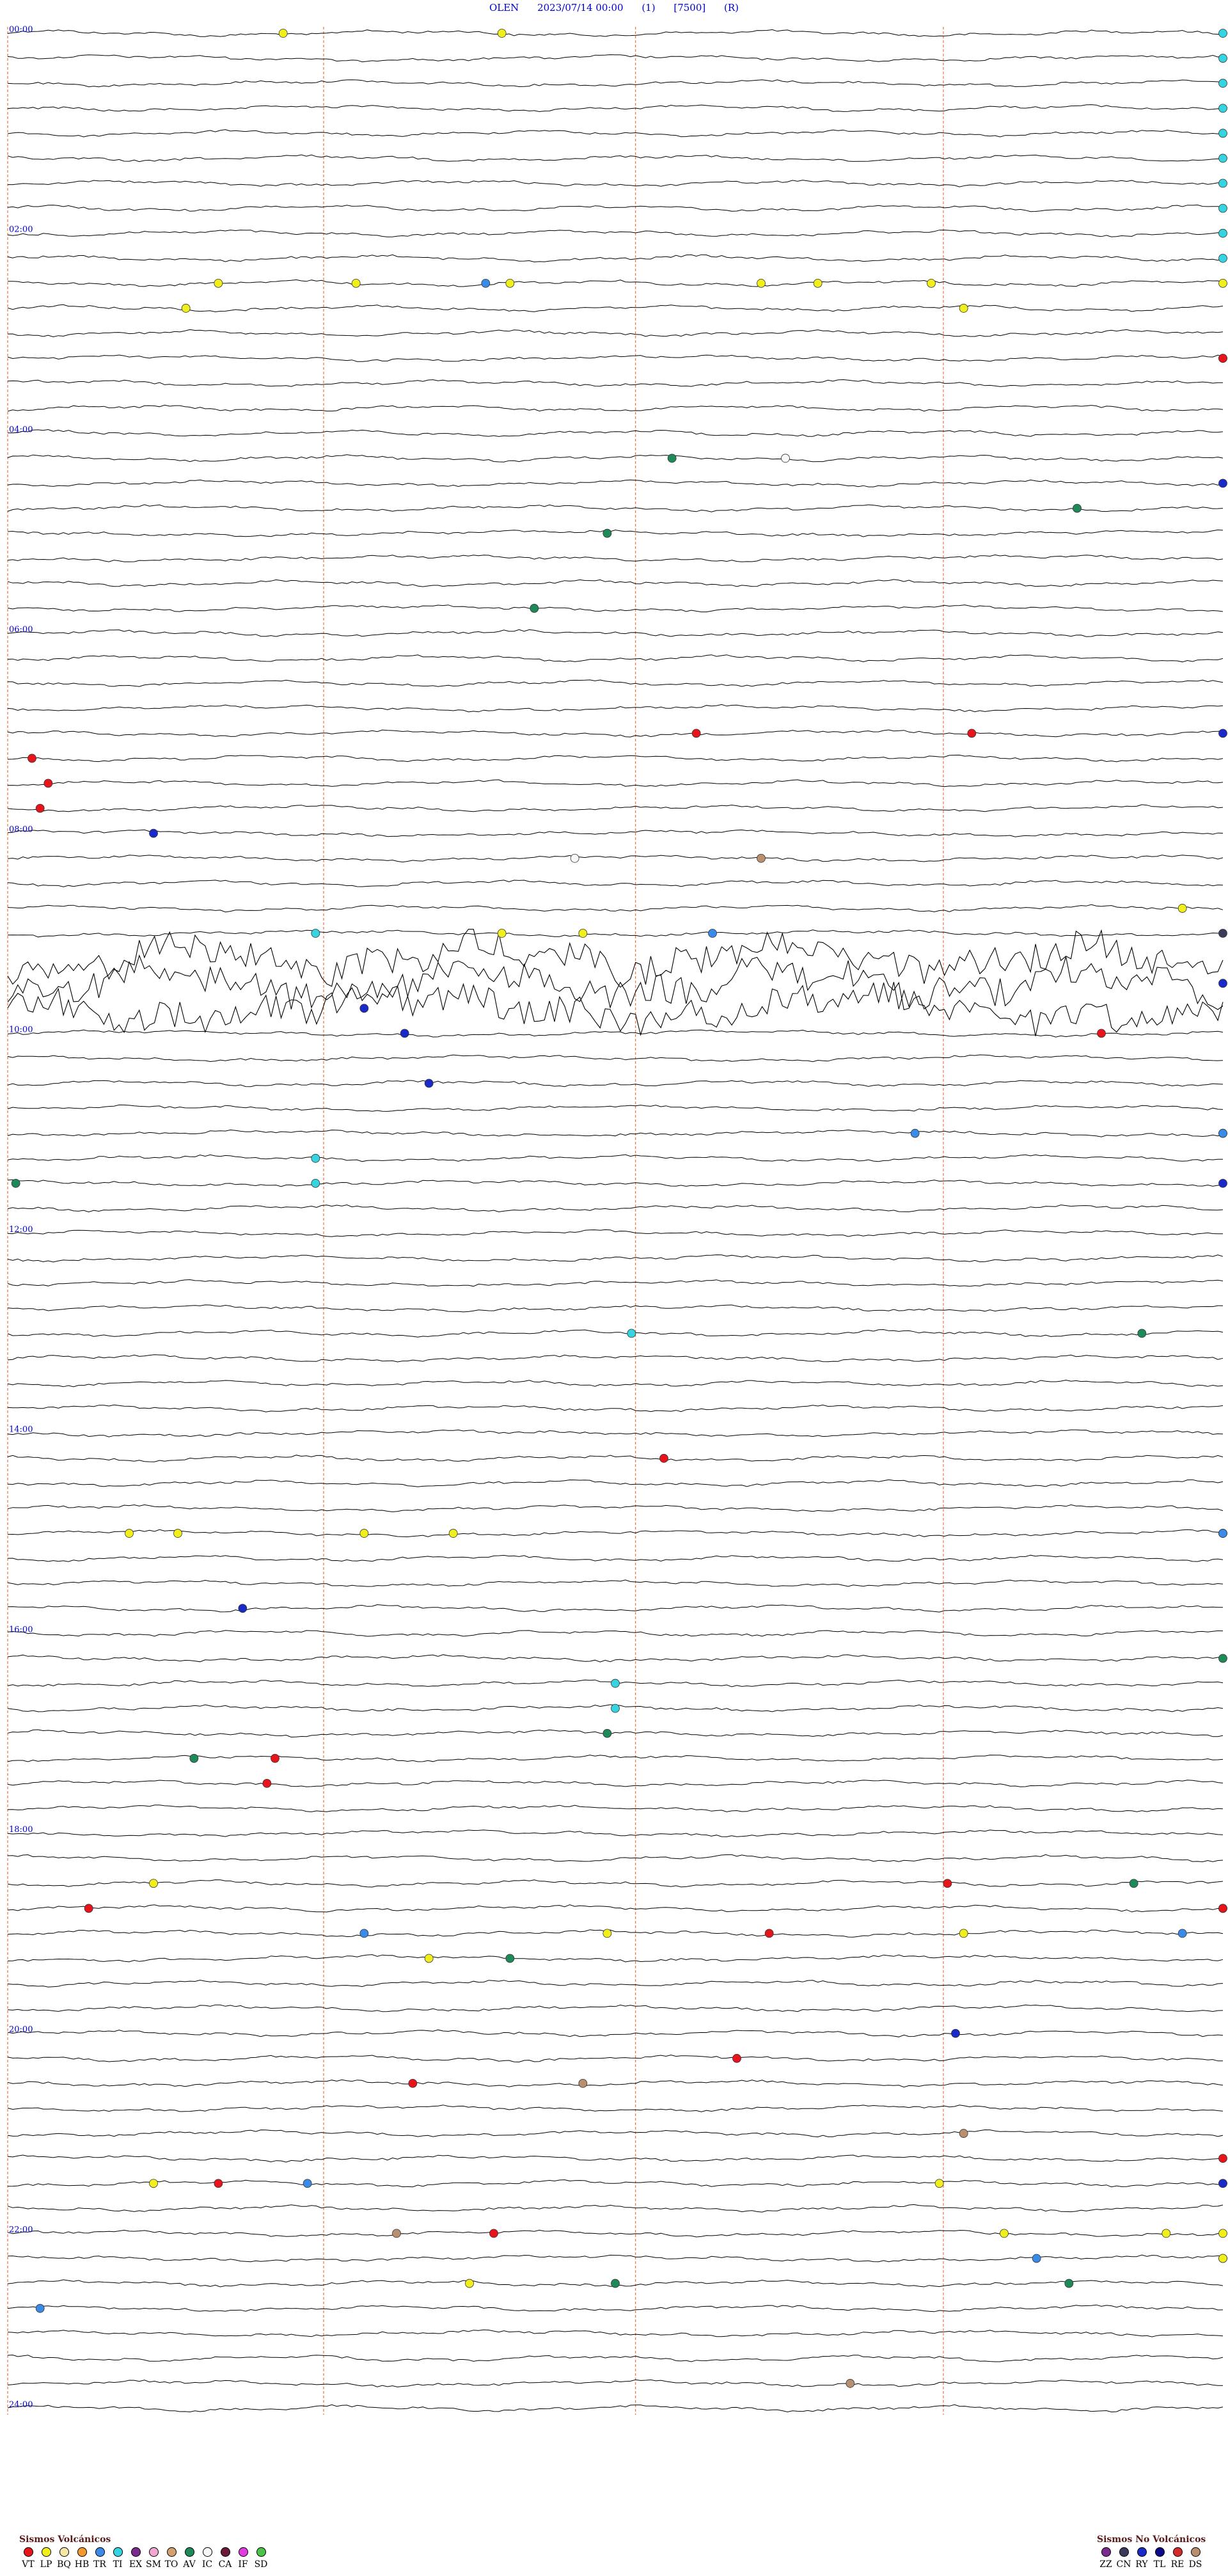 This screenshot has width=1228, height=2576. Describe the element at coordinates (46, 2558) in the screenshot. I see `legend-volcanic-item-lp: LP` at that location.